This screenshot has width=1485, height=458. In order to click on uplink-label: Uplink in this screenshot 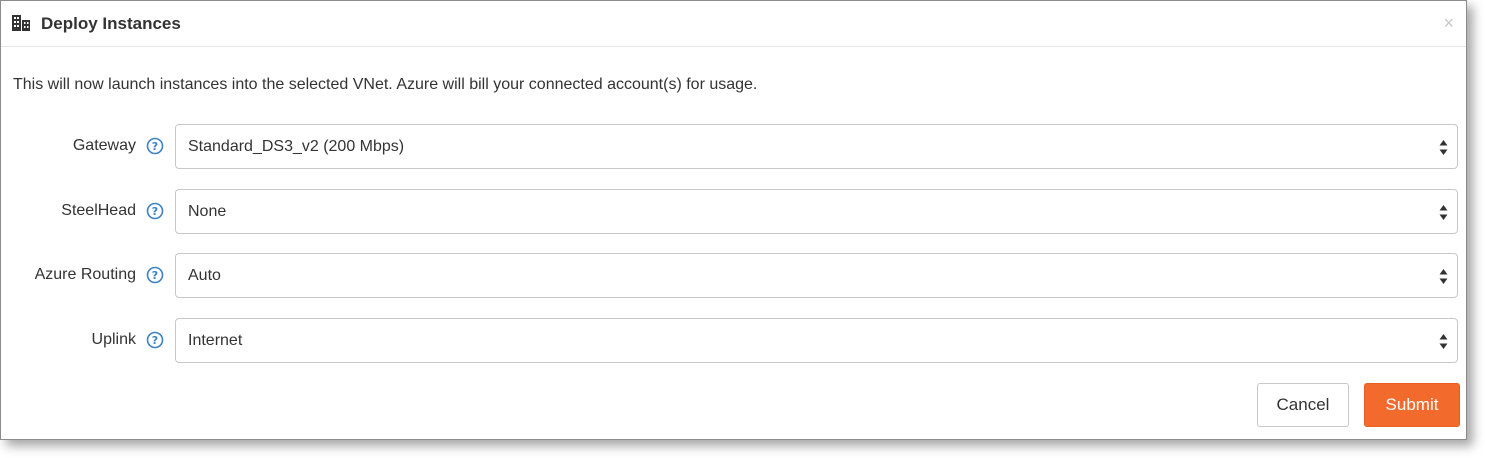, I will do `click(113, 339)`.